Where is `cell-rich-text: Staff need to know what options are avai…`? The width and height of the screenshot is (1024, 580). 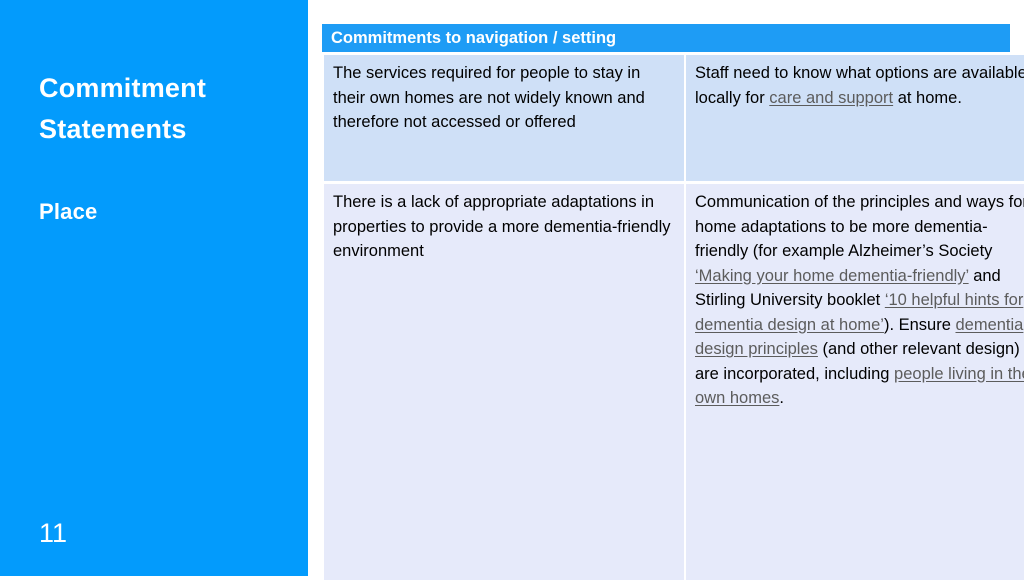 cell-rich-text: Staff need to know what options are avai… is located at coordinates (859, 85).